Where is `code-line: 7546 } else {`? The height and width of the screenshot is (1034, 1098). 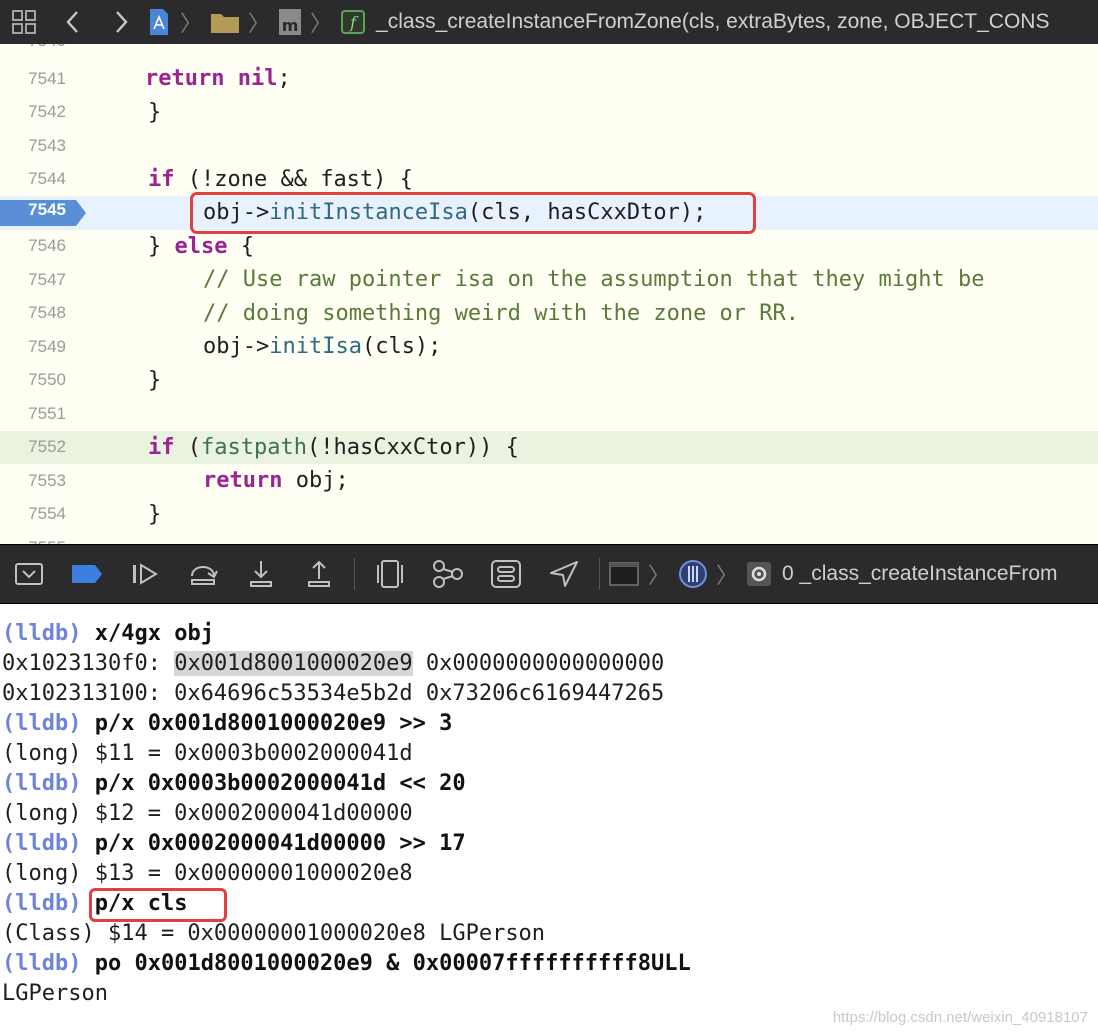
code-line: 7546 } else { is located at coordinates (549, 247).